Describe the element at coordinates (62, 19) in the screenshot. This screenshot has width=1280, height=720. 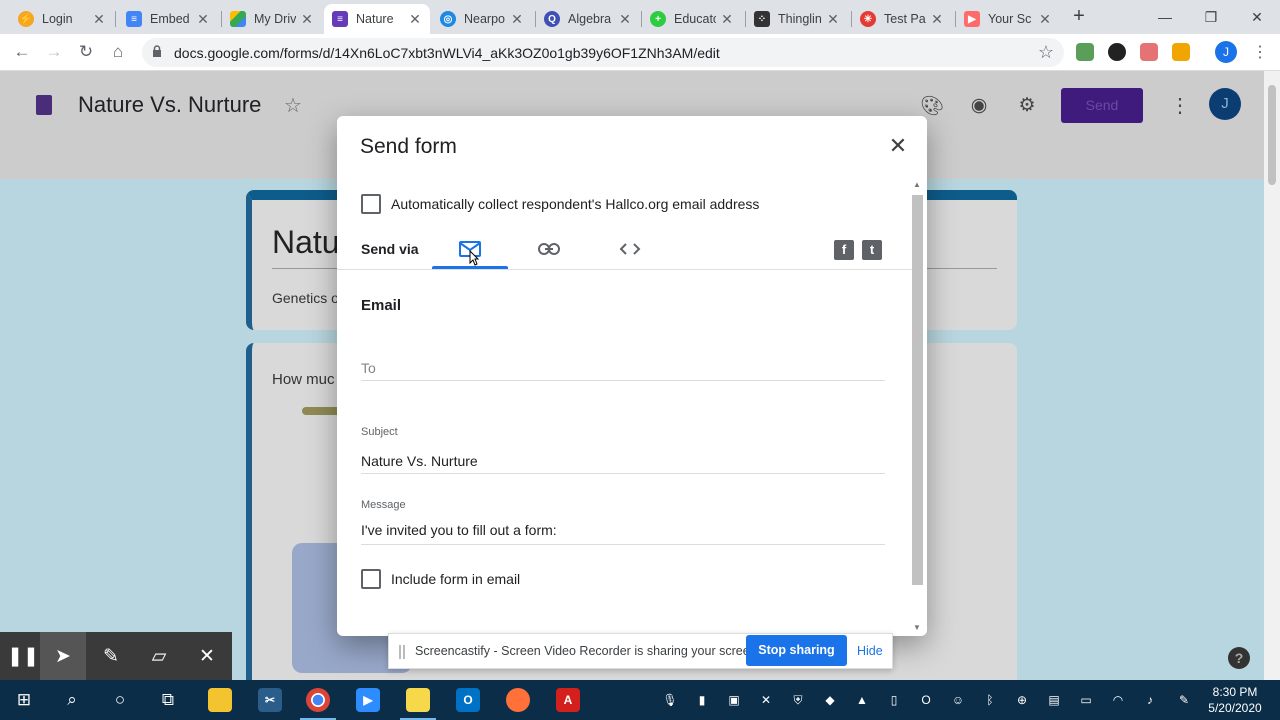
I see `browser-tab-login: ⚡ Login ✕` at that location.